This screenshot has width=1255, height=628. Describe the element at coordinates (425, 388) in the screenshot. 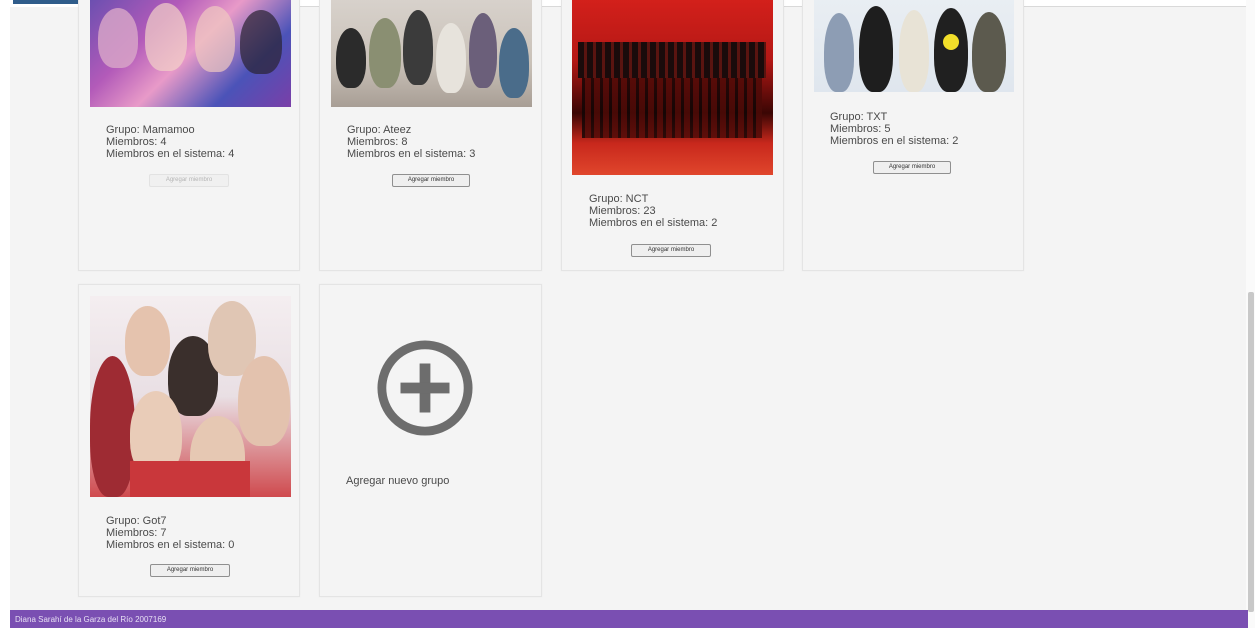

I see `plus-circle-icon` at that location.